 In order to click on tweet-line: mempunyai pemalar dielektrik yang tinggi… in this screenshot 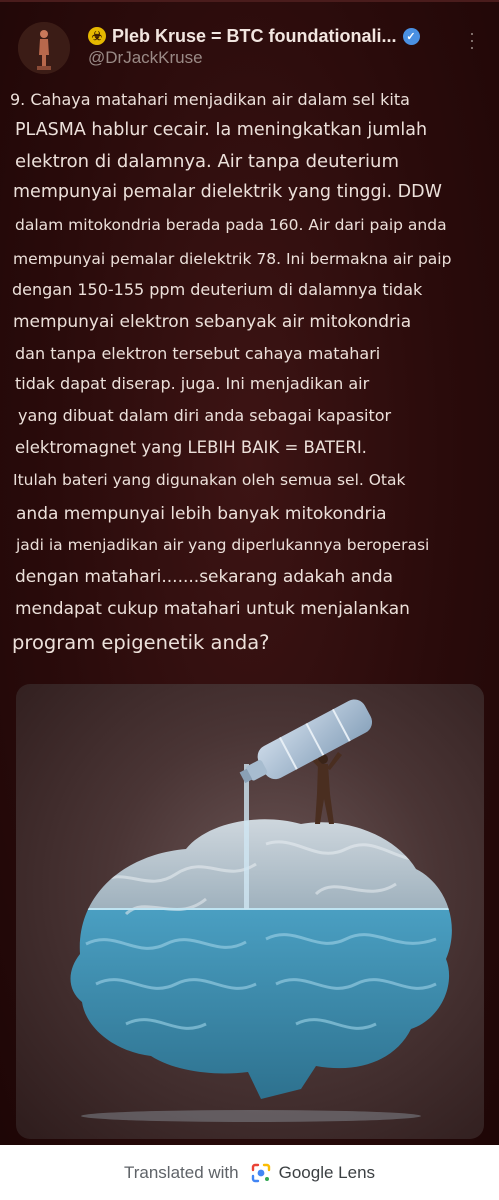, I will do `click(227, 192)`.